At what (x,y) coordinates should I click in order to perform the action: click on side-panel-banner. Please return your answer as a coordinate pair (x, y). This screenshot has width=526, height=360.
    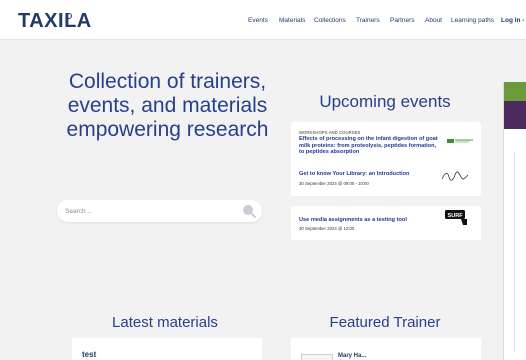
    Looking at the image, I should click on (515, 91).